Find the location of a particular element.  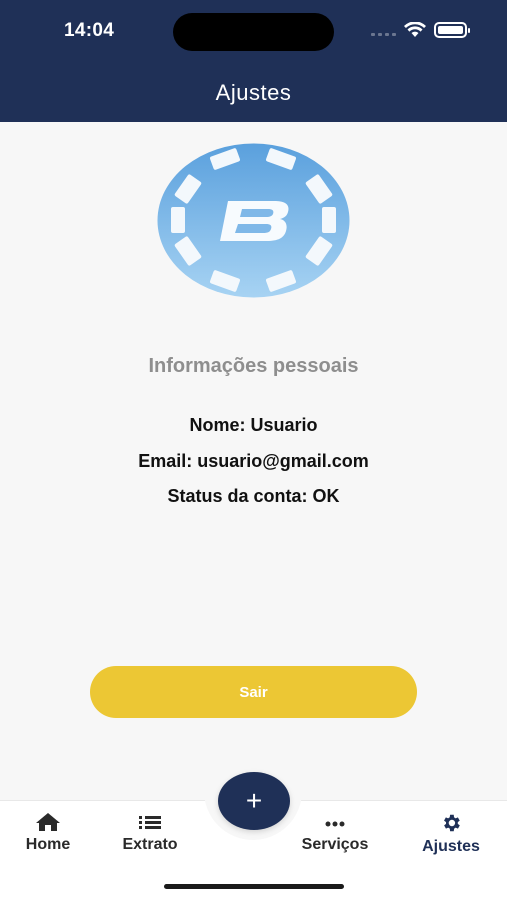

account-status-text: Status da conta: OK is located at coordinates (253, 496).